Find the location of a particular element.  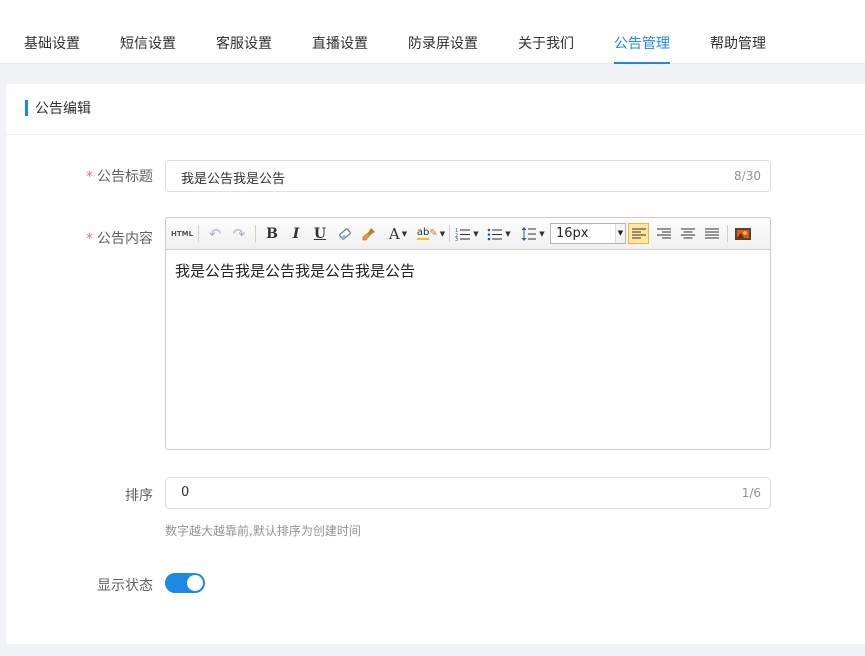

html-icon: HTML is located at coordinates (182, 233).